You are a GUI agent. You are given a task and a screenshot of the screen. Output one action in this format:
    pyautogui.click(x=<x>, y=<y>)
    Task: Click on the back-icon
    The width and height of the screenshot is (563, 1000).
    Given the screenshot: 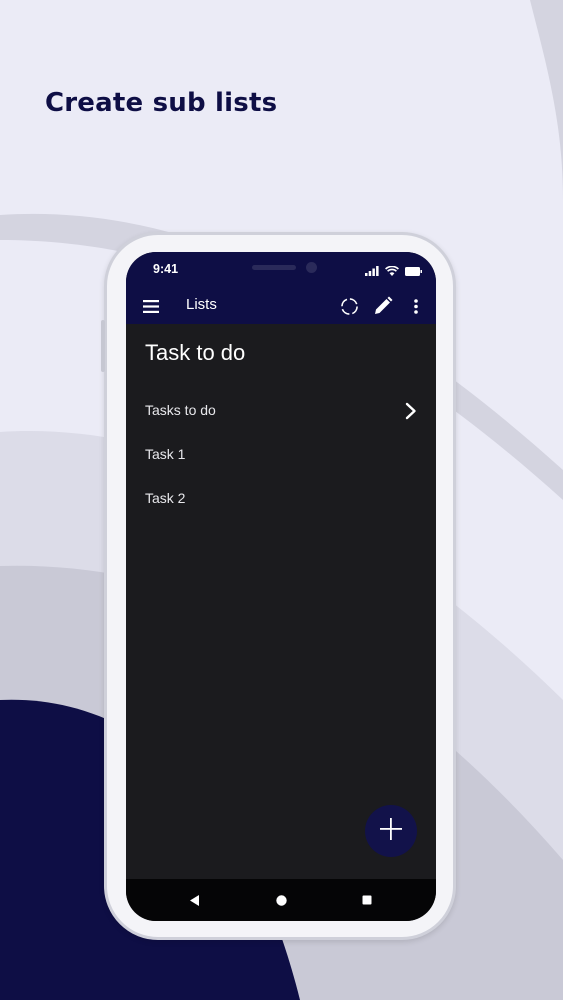 What is the action you would take?
    pyautogui.click(x=195, y=900)
    